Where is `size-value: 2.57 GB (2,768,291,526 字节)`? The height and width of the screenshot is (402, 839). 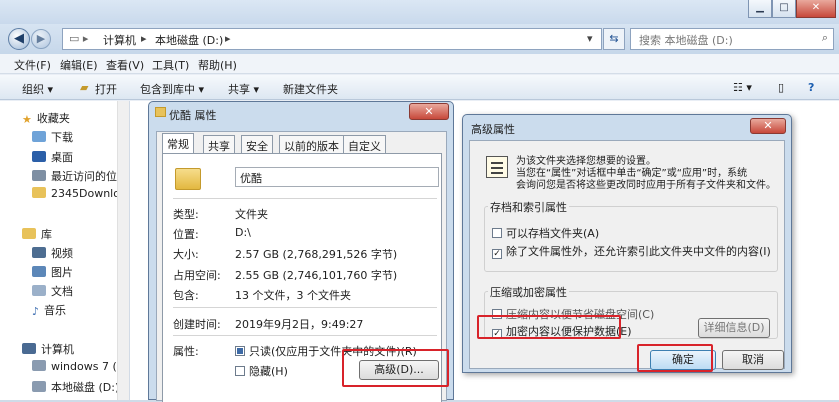 size-value: 2.57 GB (2,768,291,526 字节) is located at coordinates (316, 254).